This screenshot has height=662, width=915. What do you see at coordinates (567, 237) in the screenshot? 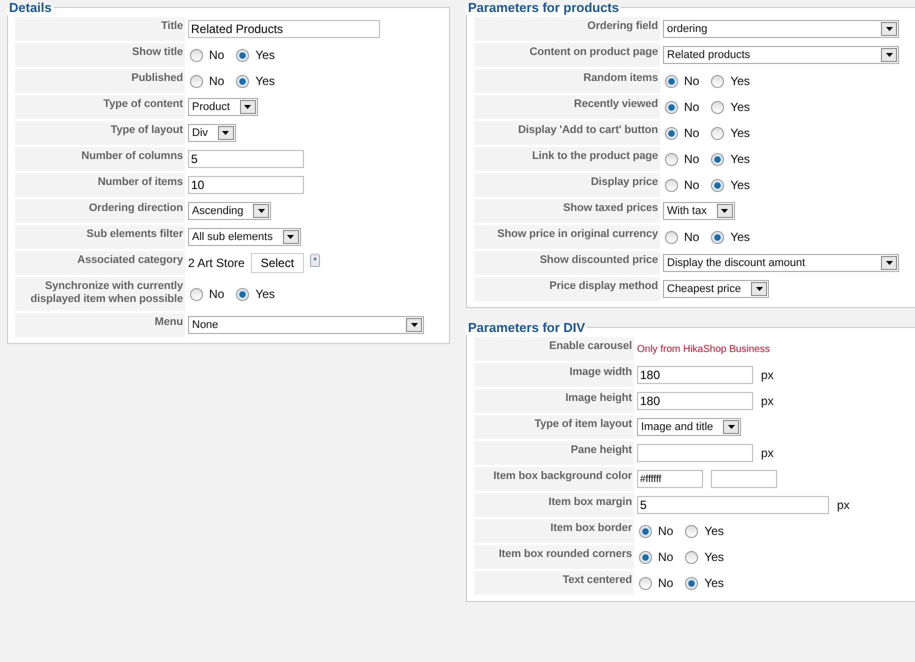
I see `field-label: Show price in original currency` at bounding box center [567, 237].